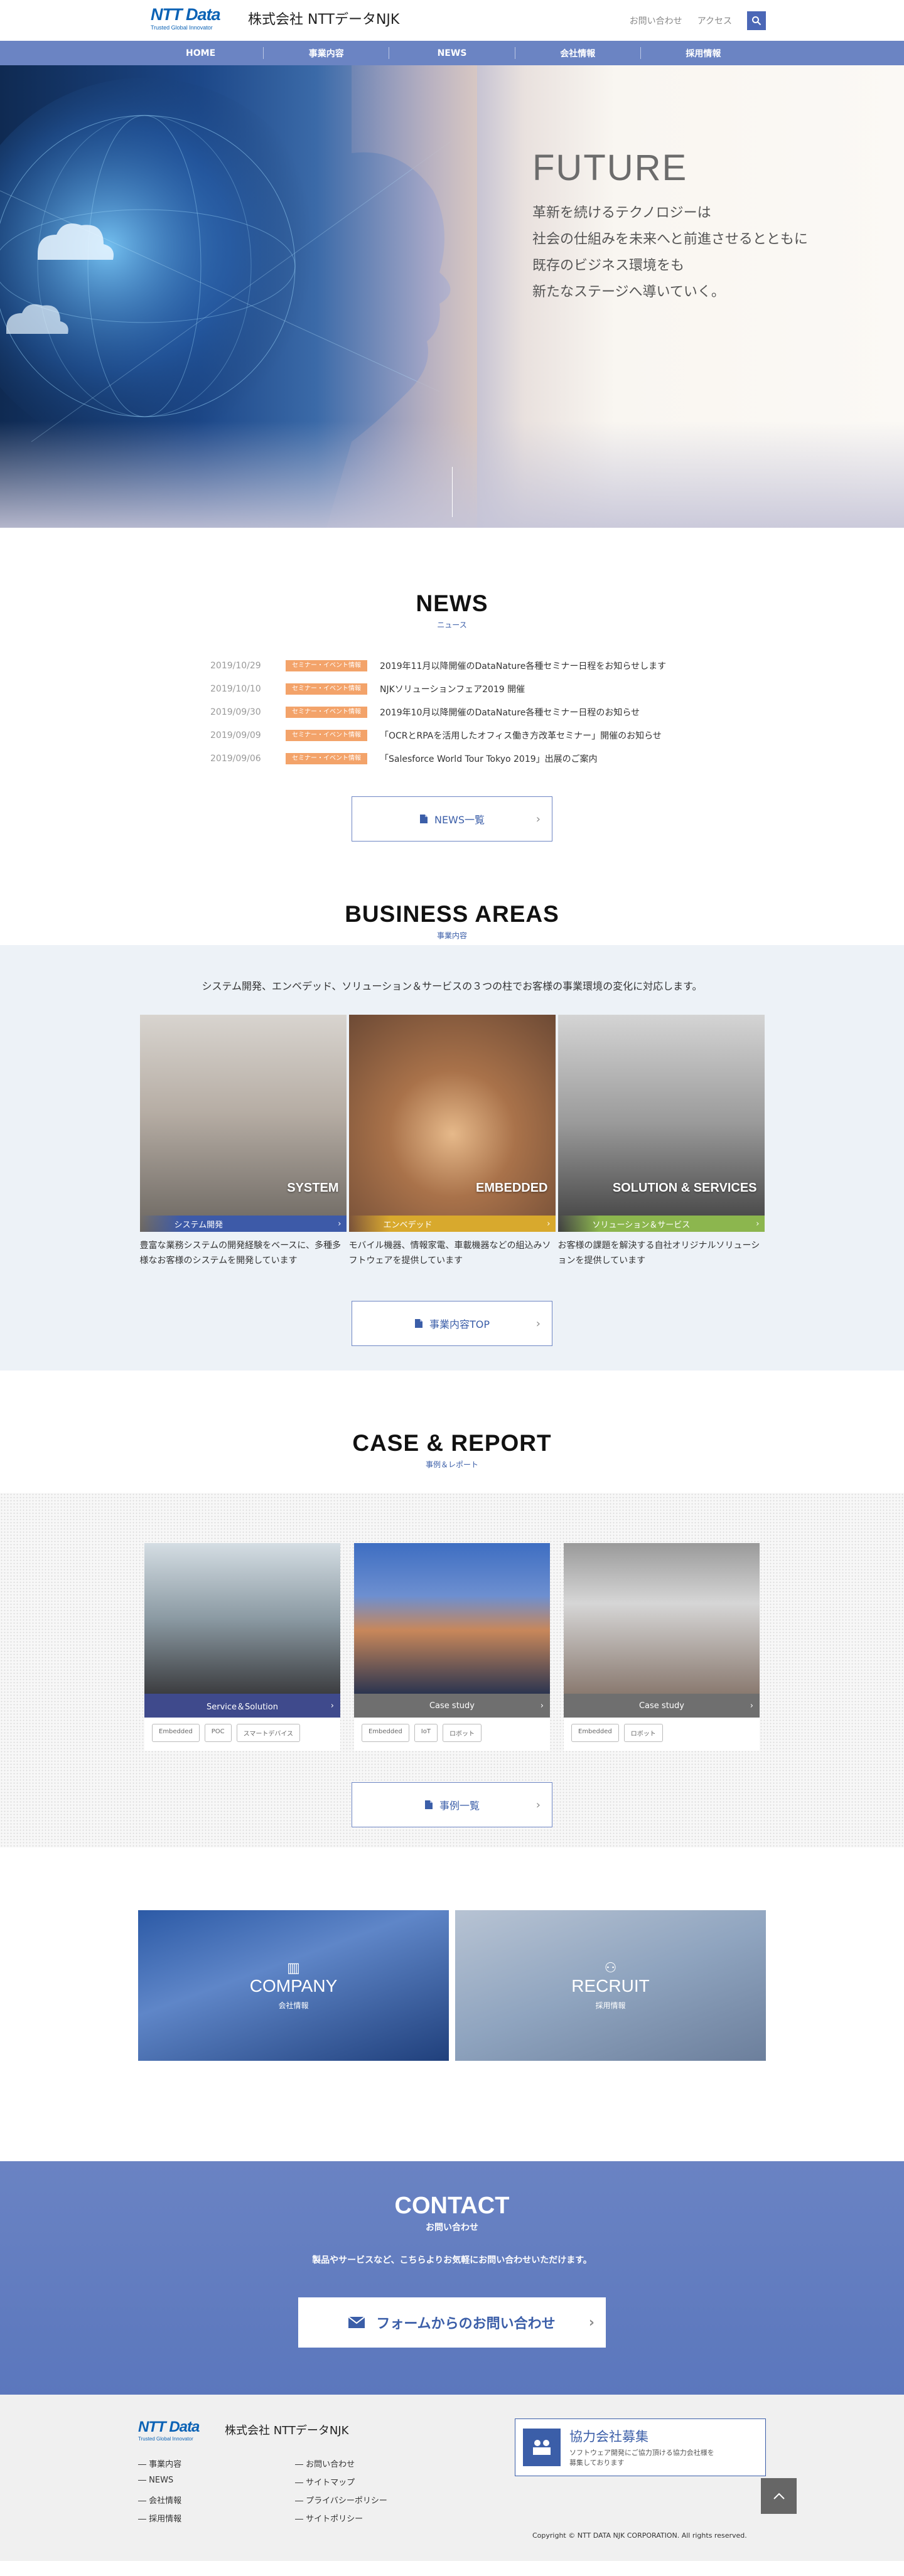 This screenshot has height=2576, width=904. What do you see at coordinates (662, 1618) in the screenshot?
I see `drone-warehouse-photo` at bounding box center [662, 1618].